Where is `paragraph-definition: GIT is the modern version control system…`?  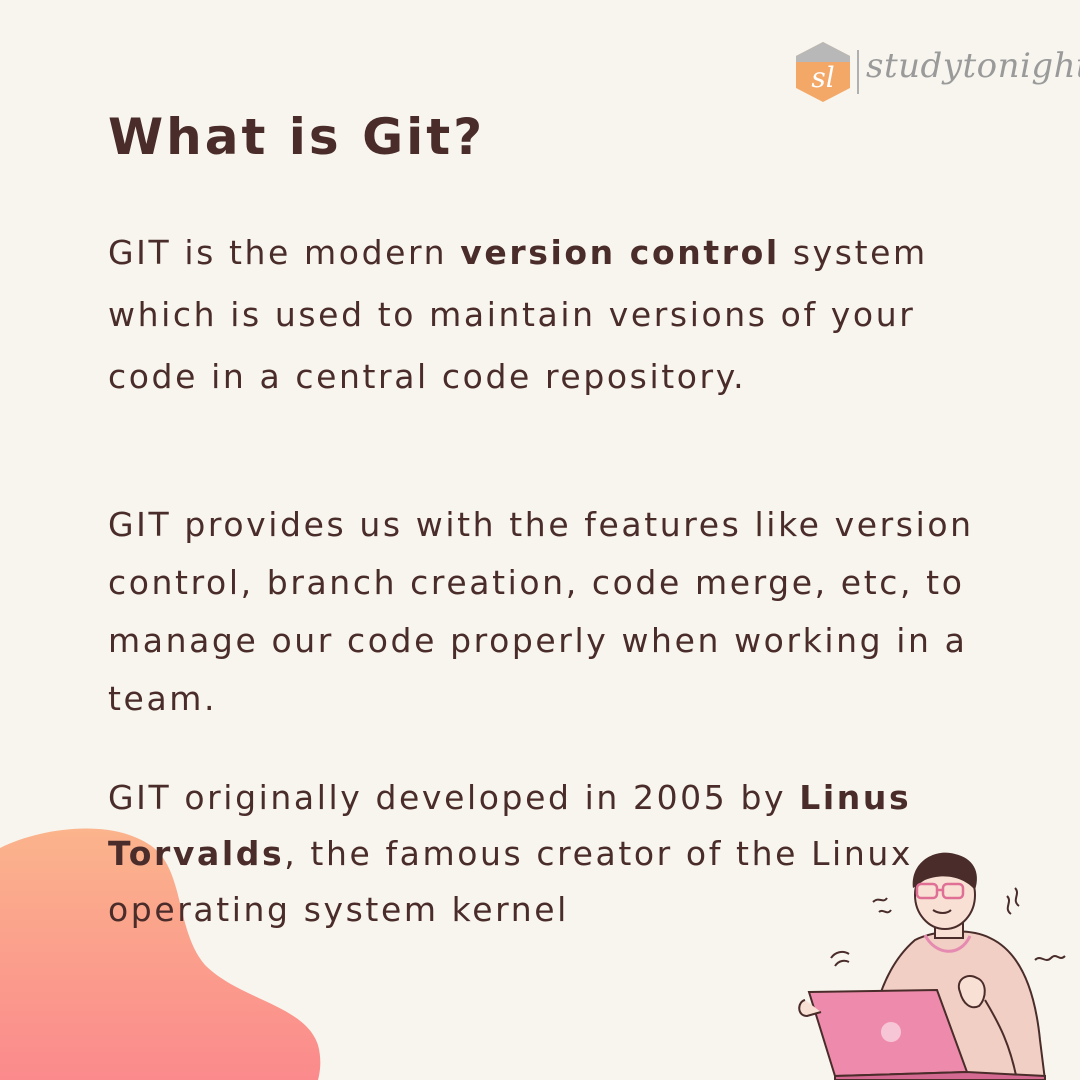 paragraph-definition: GIT is the modern version control system… is located at coordinates (548, 315).